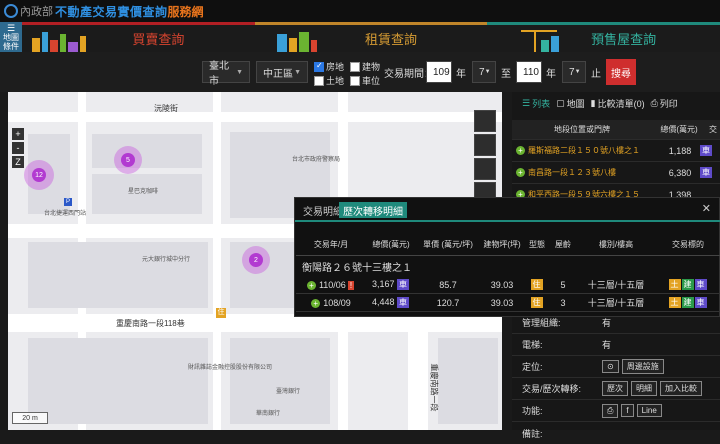 The height and width of the screenshot is (444, 720). What do you see at coordinates (111, 11) in the screenshot?
I see `brand-title: 不動產交易實價查詢` at bounding box center [111, 11].